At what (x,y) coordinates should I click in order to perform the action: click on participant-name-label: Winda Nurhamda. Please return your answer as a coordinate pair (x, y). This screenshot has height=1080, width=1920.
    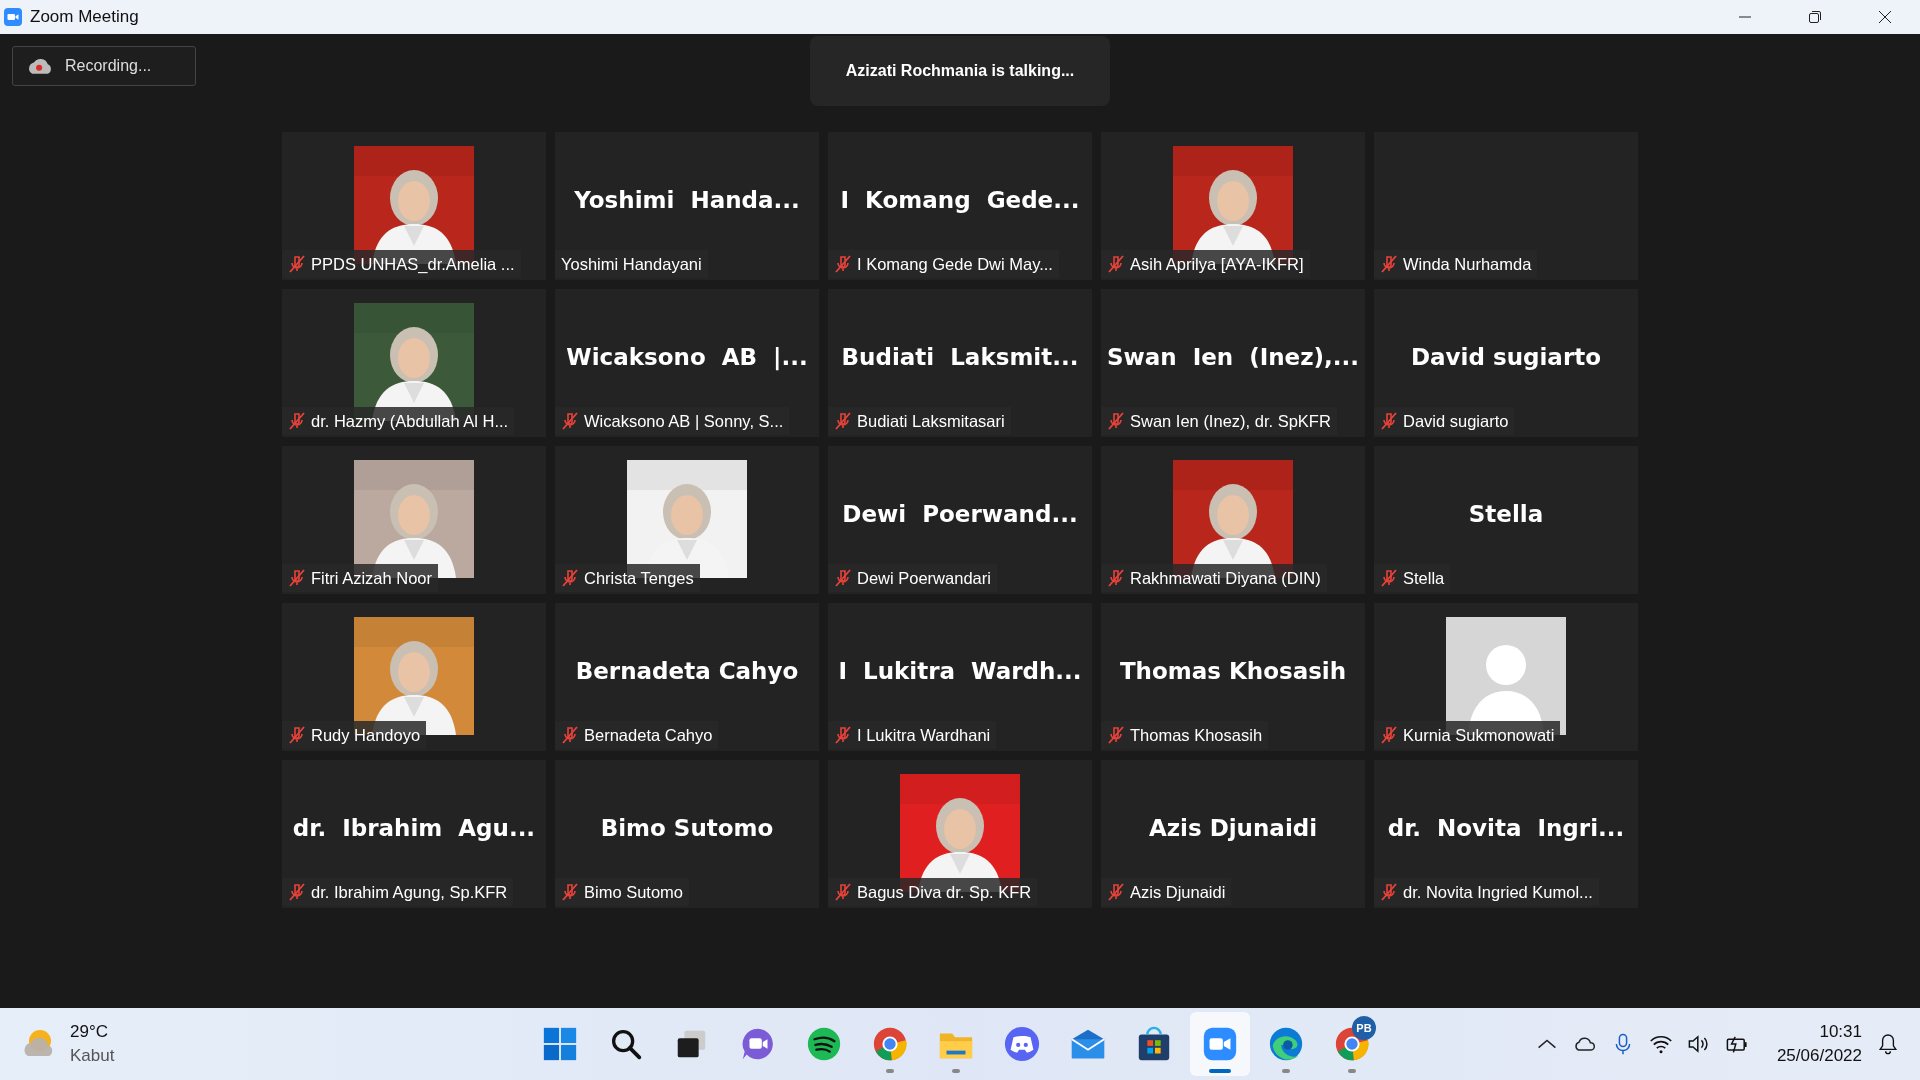
    Looking at the image, I should click on (1456, 264).